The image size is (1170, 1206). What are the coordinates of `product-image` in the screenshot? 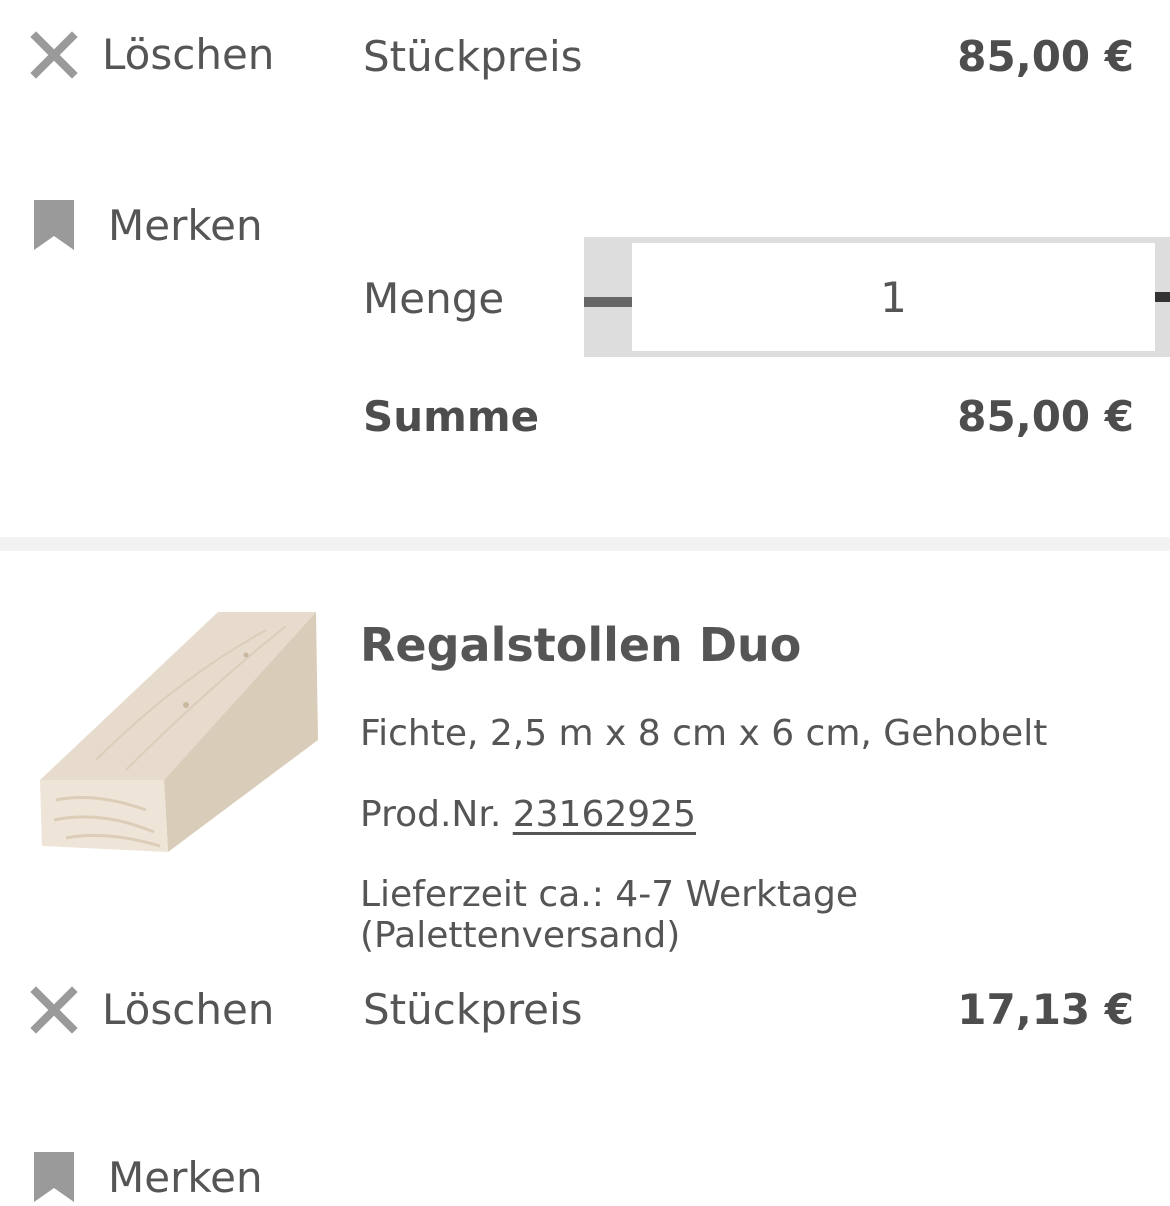 It's located at (181, 732).